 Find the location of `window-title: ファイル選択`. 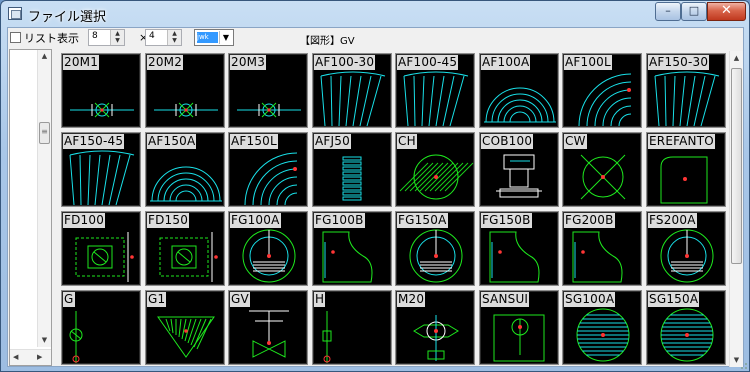

window-title: ファイル選択 is located at coordinates (67, 17).